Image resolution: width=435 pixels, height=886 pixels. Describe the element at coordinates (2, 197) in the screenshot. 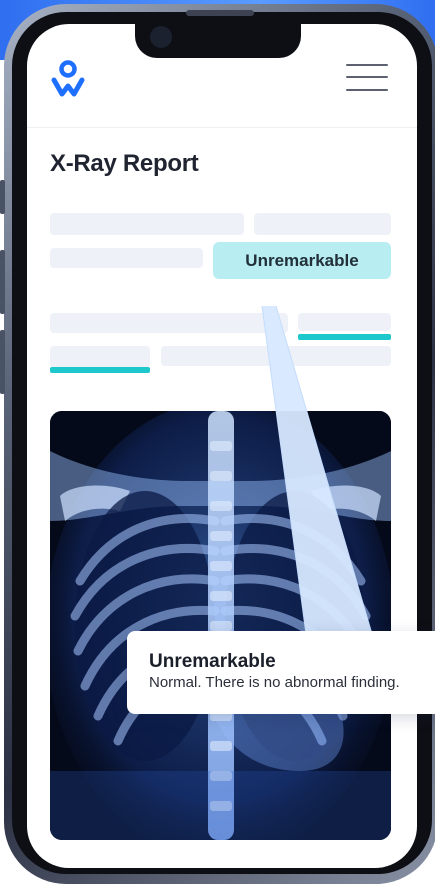

I see `mute-switch` at that location.